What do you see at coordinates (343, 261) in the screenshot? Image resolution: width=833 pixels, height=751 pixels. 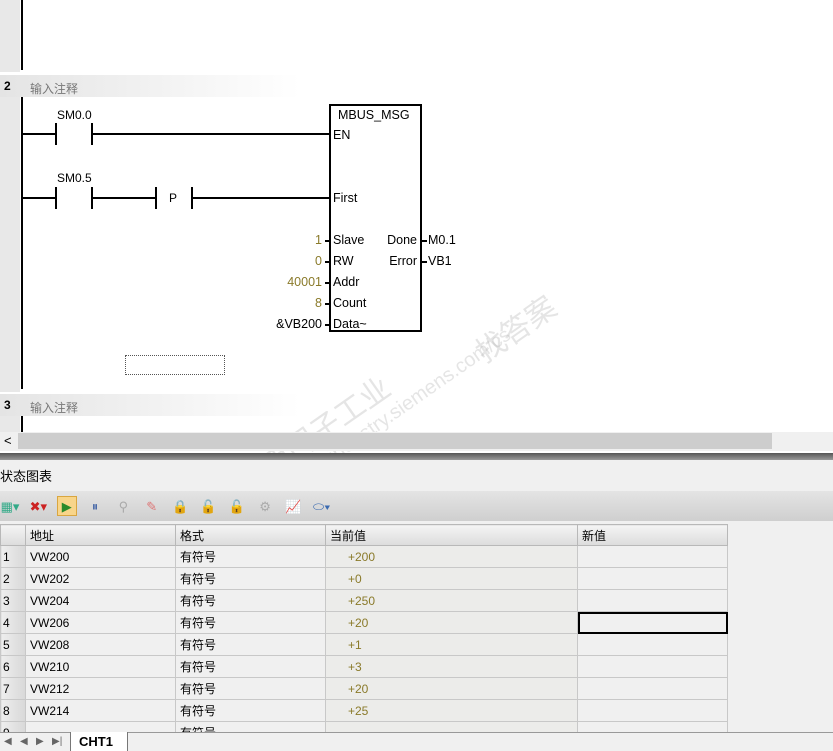 I see `pin-rw: RW` at bounding box center [343, 261].